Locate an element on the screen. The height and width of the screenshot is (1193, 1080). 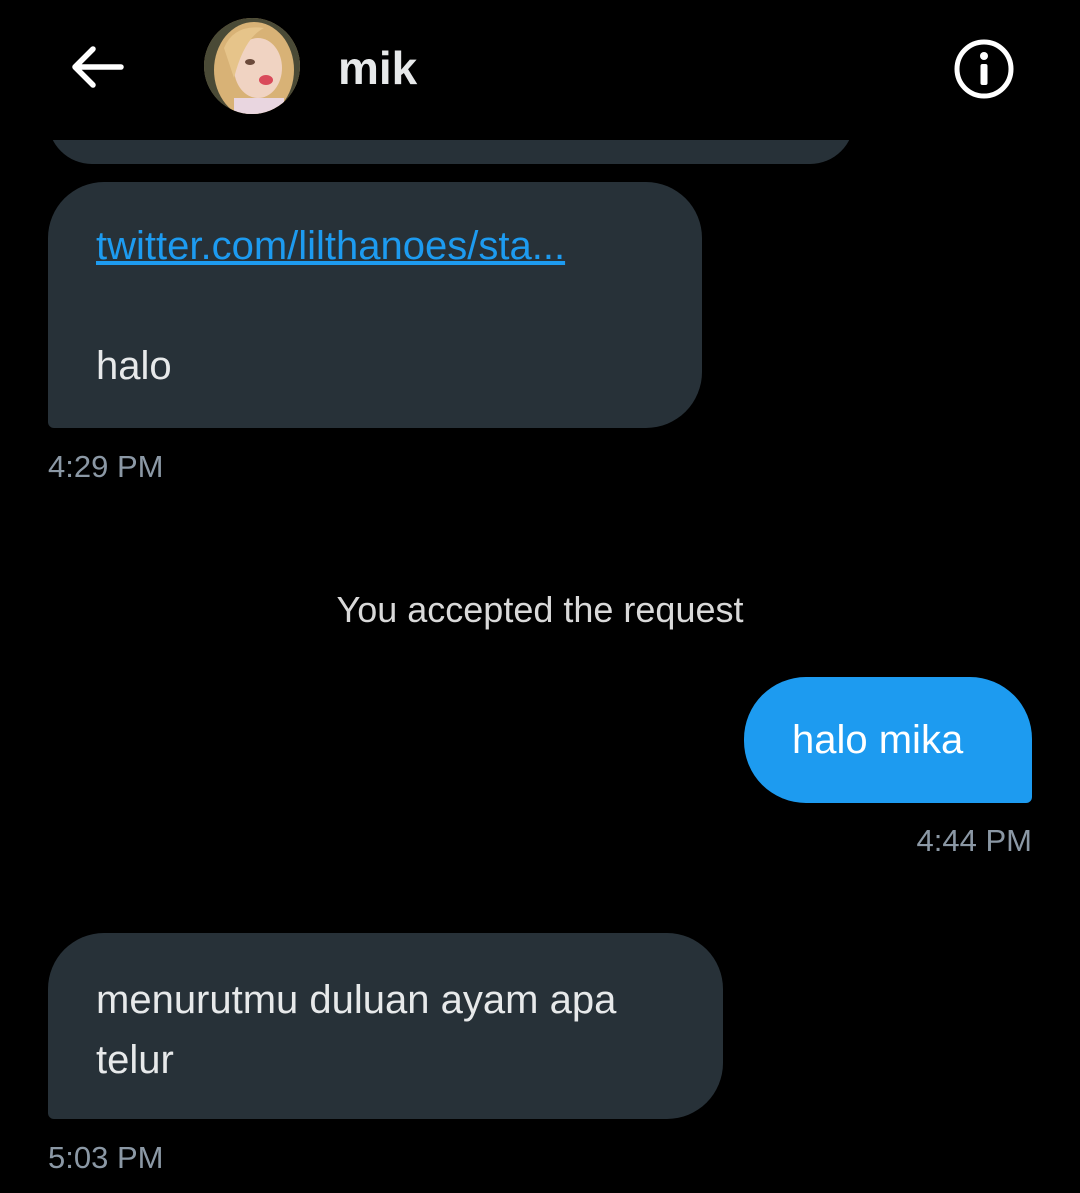
avatar-image is located at coordinates (252, 66).